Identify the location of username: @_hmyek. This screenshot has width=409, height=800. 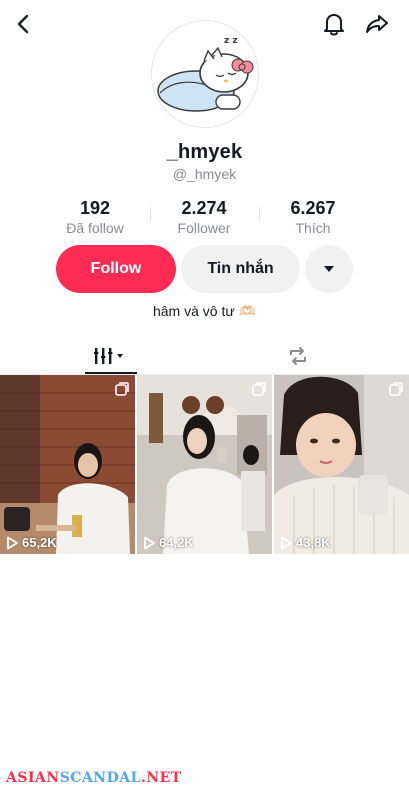
(204, 174).